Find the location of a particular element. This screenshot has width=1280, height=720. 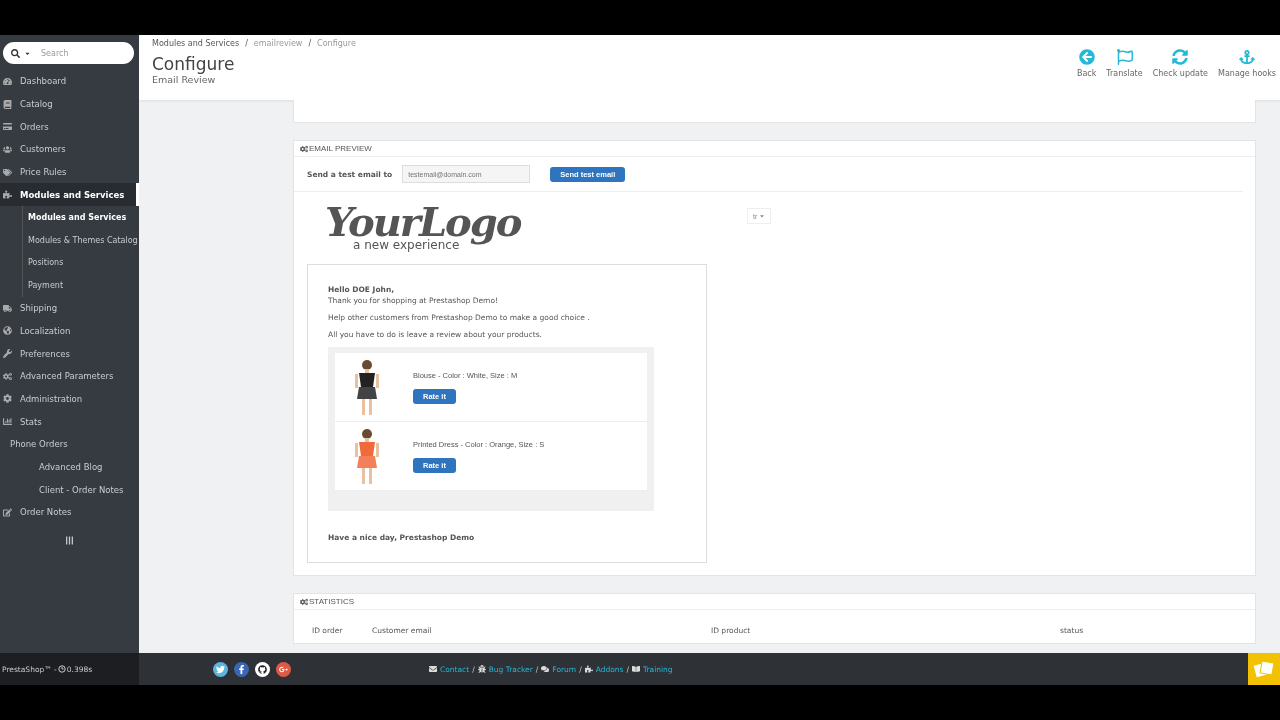

facebook-icon is located at coordinates (241, 669).